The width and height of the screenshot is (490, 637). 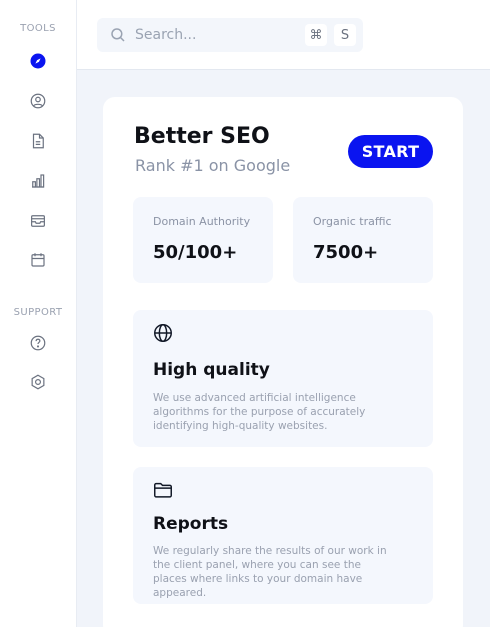 I want to click on stat-value: 7500+, so click(x=346, y=252).